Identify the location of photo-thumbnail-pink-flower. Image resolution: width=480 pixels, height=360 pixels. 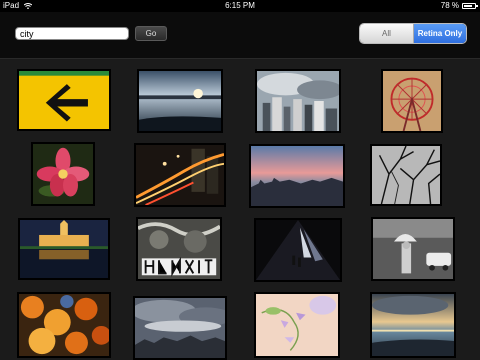
(63, 174).